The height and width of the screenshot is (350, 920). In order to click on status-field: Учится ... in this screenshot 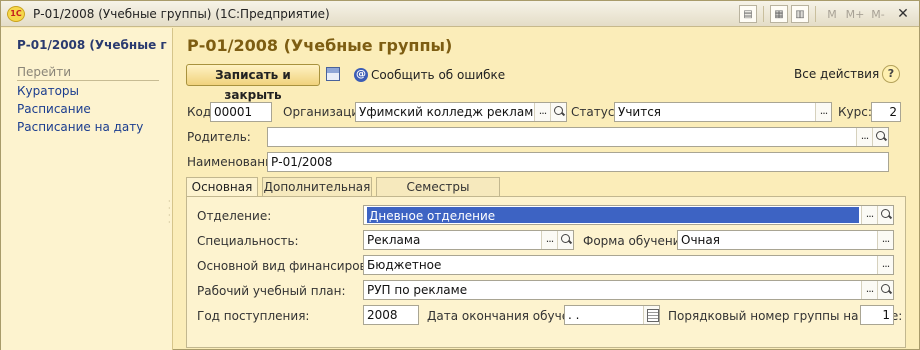, I will do `click(723, 112)`.